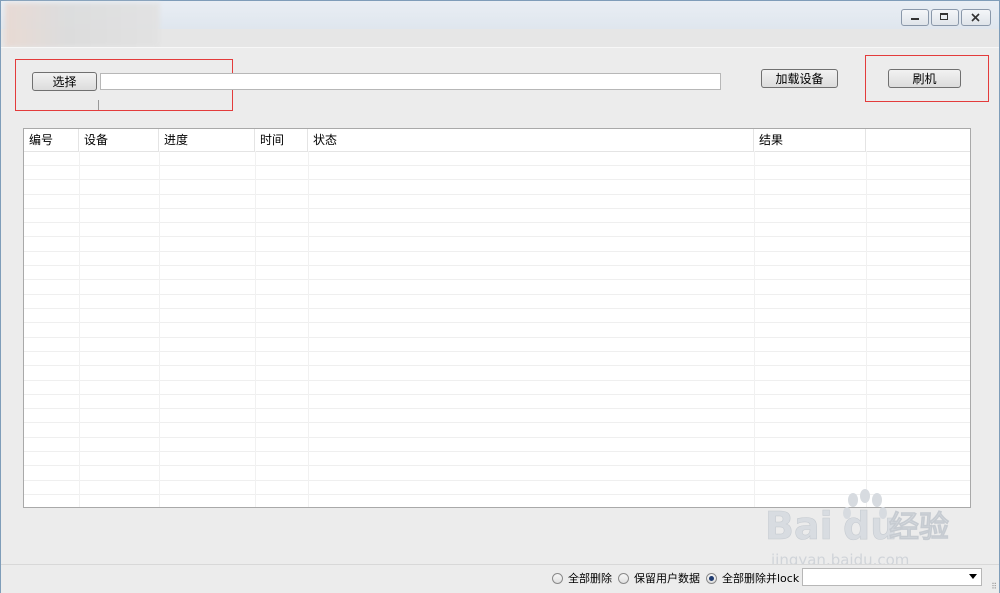  I want to click on load-device-button: 加载设备, so click(799, 78).